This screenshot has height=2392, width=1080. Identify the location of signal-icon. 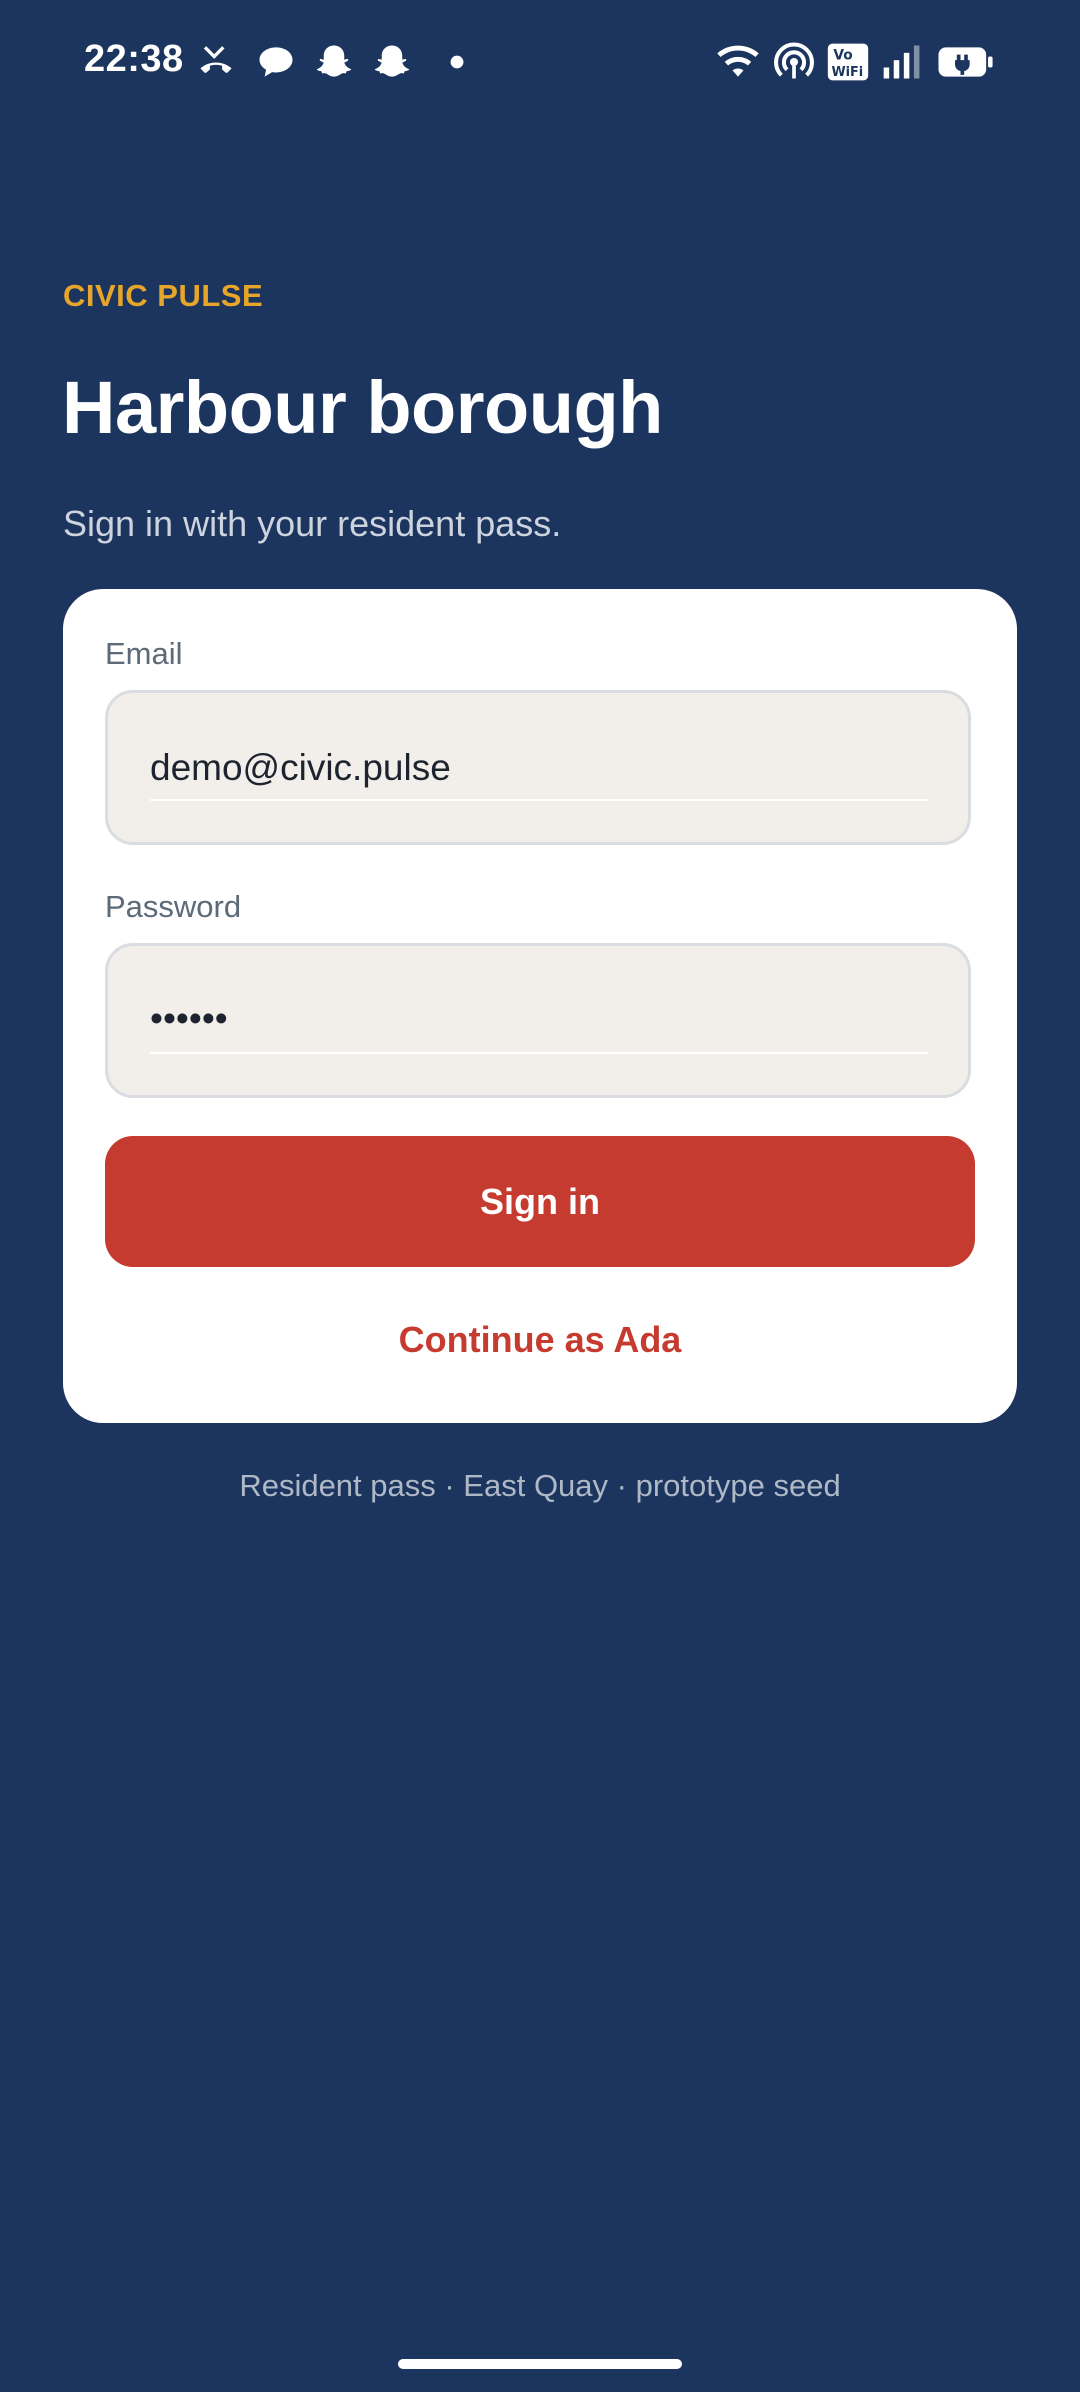
(902, 62).